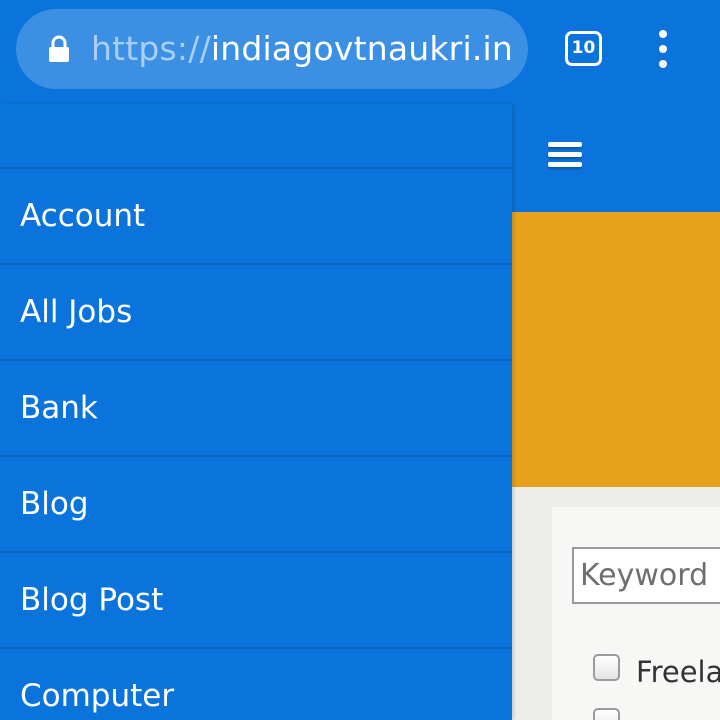 The width and height of the screenshot is (720, 720). I want to click on menu-item-account: Account, so click(256, 217).